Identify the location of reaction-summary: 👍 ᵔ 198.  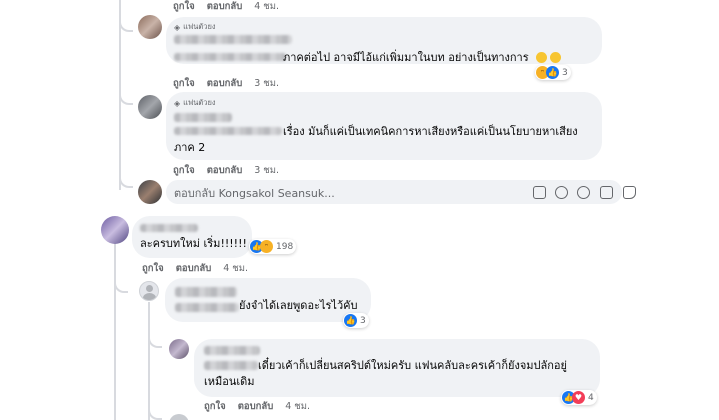
(273, 246).